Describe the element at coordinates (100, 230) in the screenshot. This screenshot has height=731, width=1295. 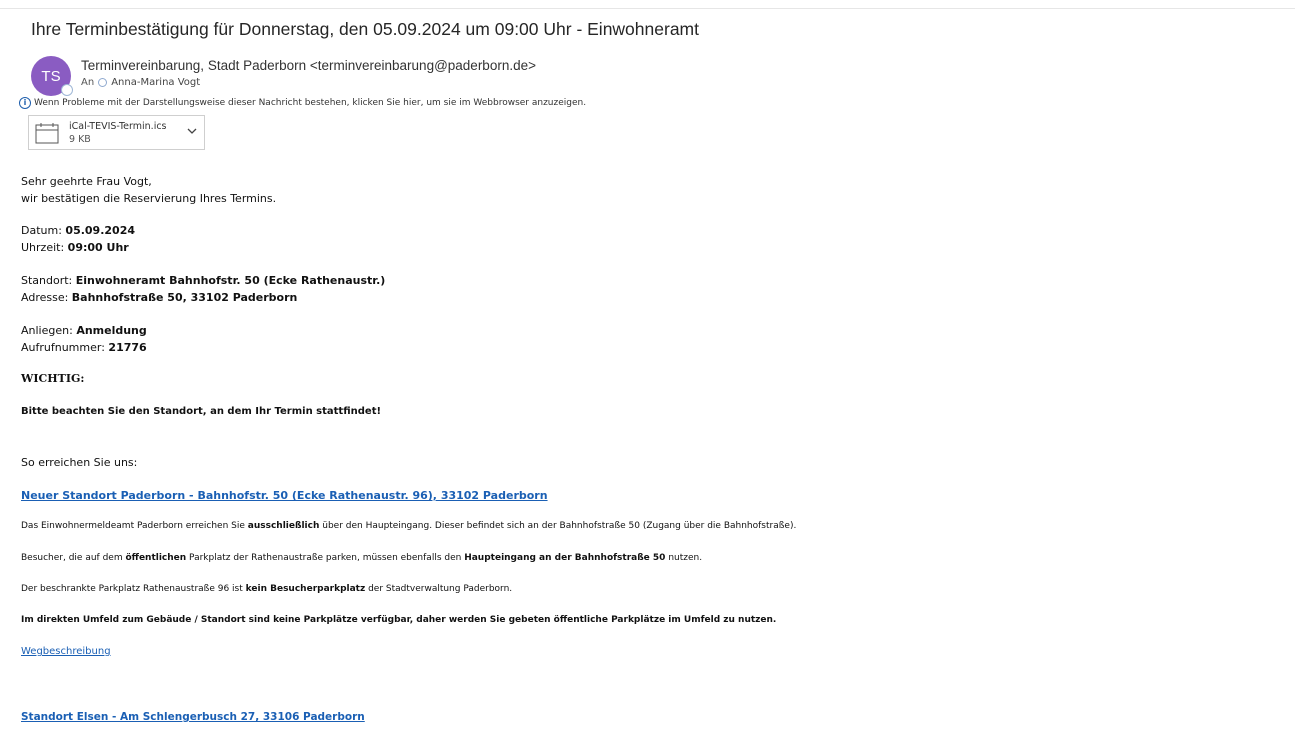
I see `datum-value: 05.09.2024` at that location.